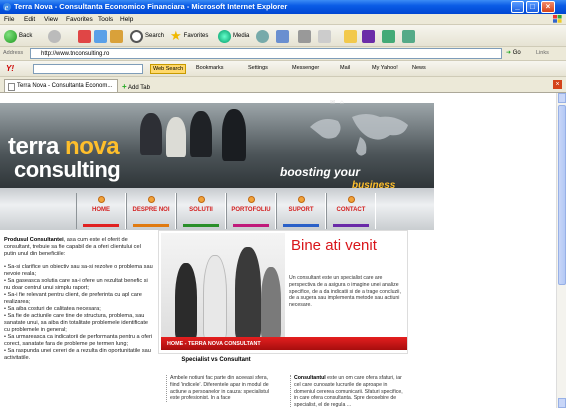  Describe the element at coordinates (126, 19) in the screenshot. I see `menu-help: Help` at that location.